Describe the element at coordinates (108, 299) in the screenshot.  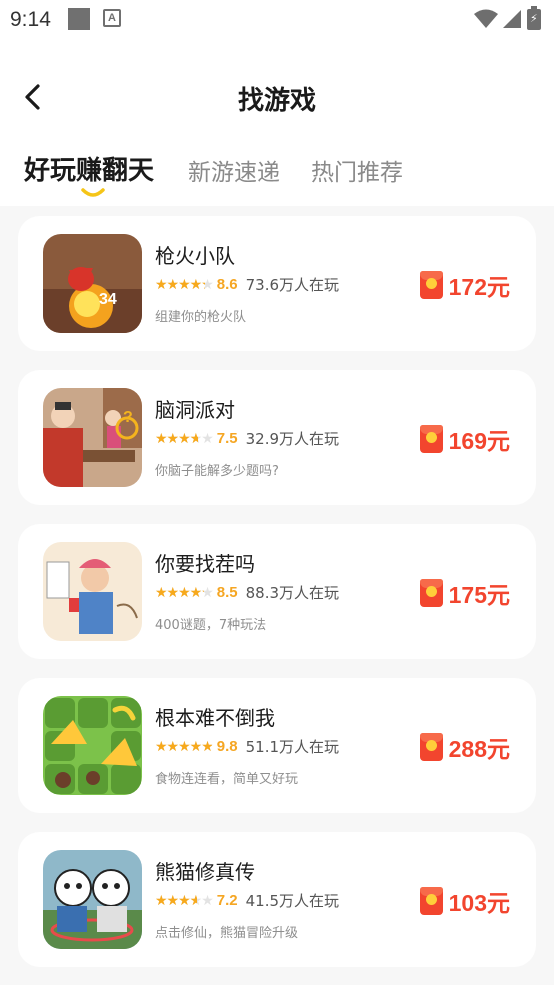
I see `svg-text: 34` at that location.